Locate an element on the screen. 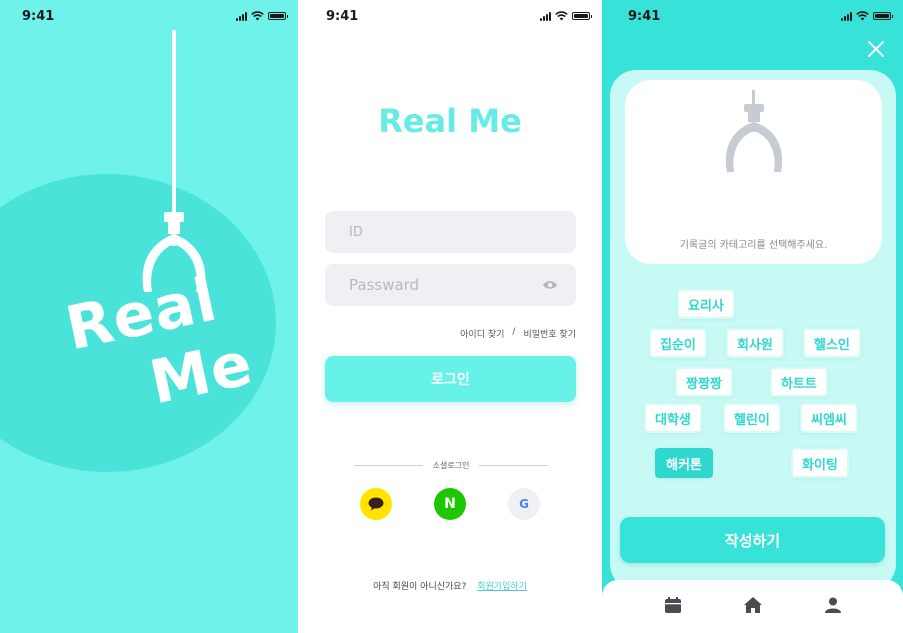 This screenshot has width=903, height=633. signup-row: 아직 회원이 아니신가요? 회원가입하기 is located at coordinates (450, 585).